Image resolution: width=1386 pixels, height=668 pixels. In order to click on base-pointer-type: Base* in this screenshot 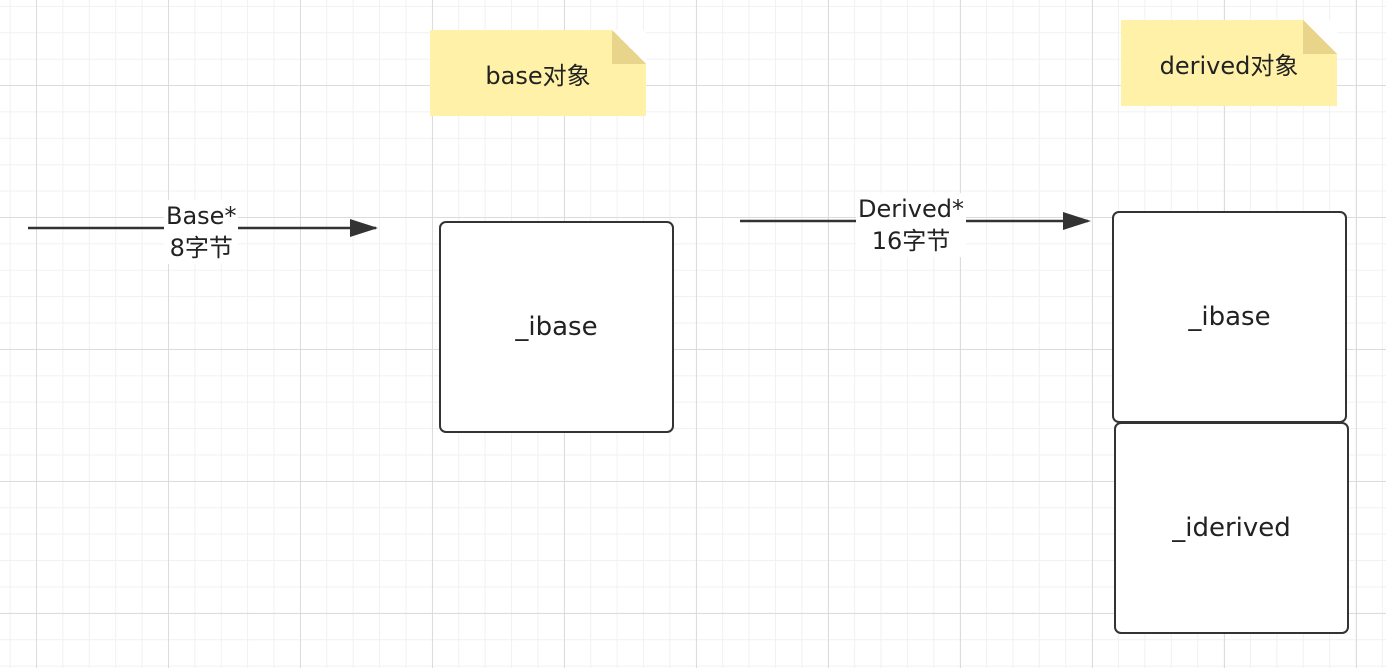, I will do `click(201, 216)`.